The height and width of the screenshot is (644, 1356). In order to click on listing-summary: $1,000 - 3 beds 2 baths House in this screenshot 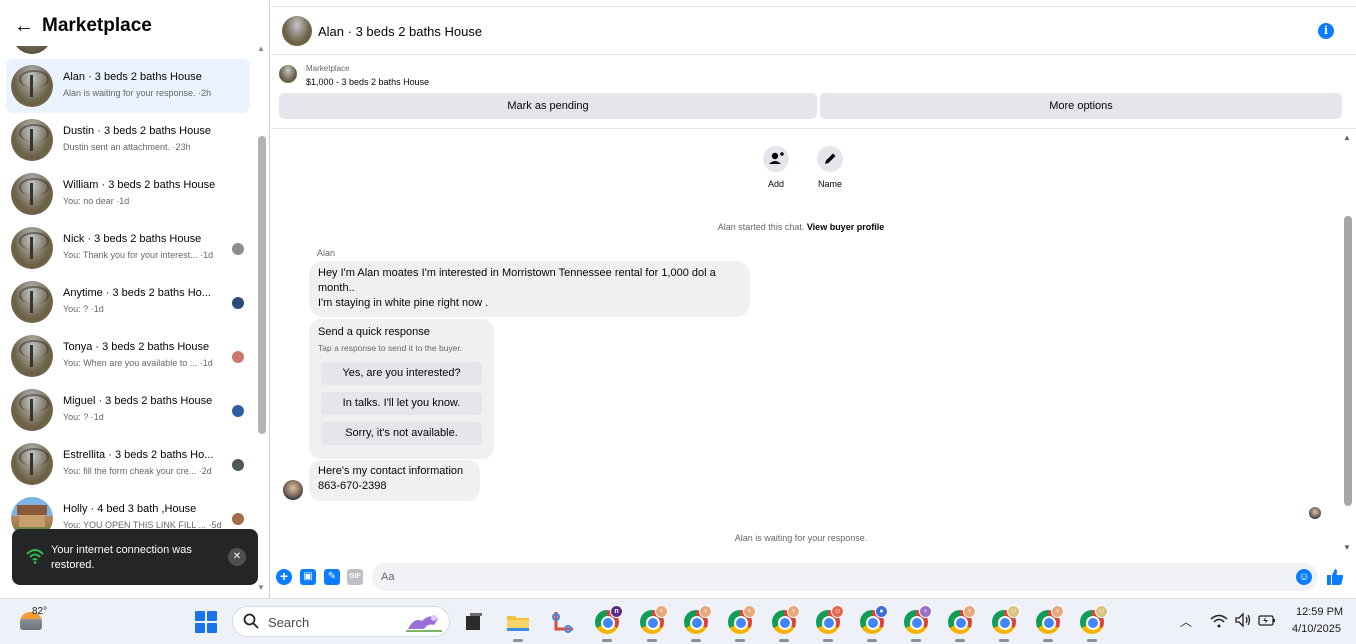, I will do `click(367, 82)`.